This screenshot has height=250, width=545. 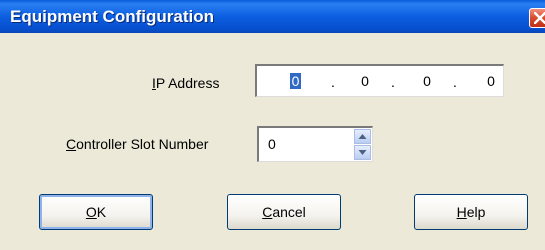 I want to click on triangle-down-icon, so click(x=362, y=152).